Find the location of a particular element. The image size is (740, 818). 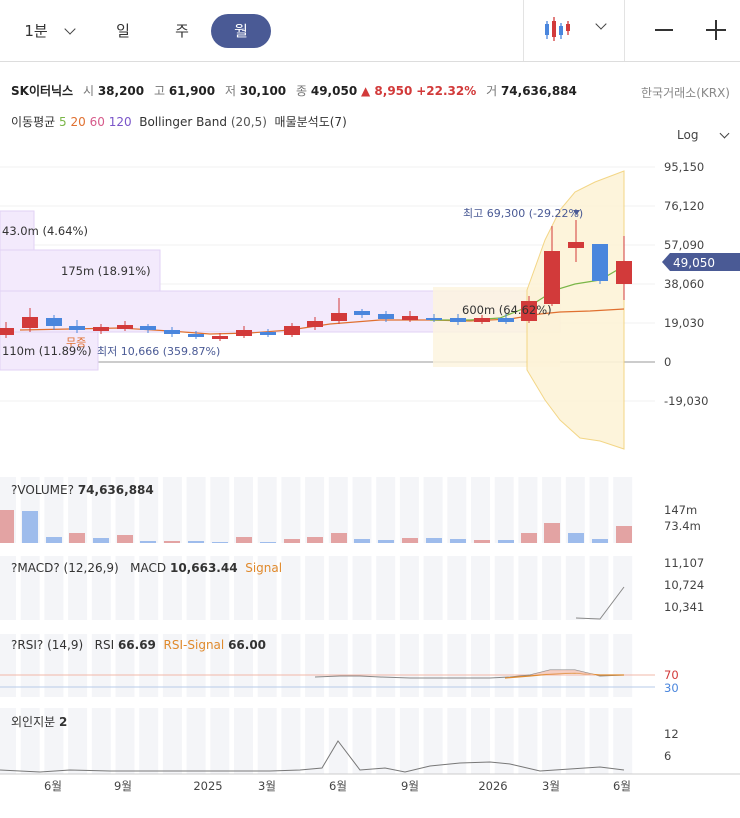

foreign-panel-title: 외인지분 2 is located at coordinates (39, 721).